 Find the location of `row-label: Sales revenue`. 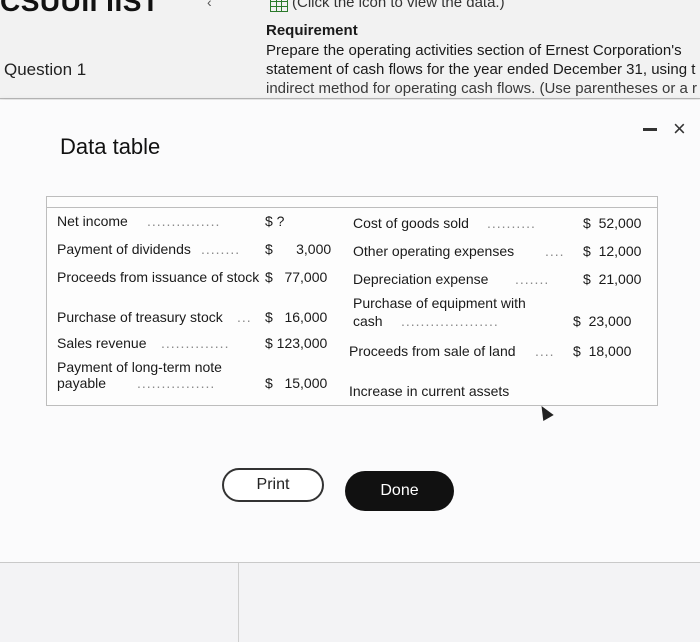

row-label: Sales revenue is located at coordinates (102, 343).